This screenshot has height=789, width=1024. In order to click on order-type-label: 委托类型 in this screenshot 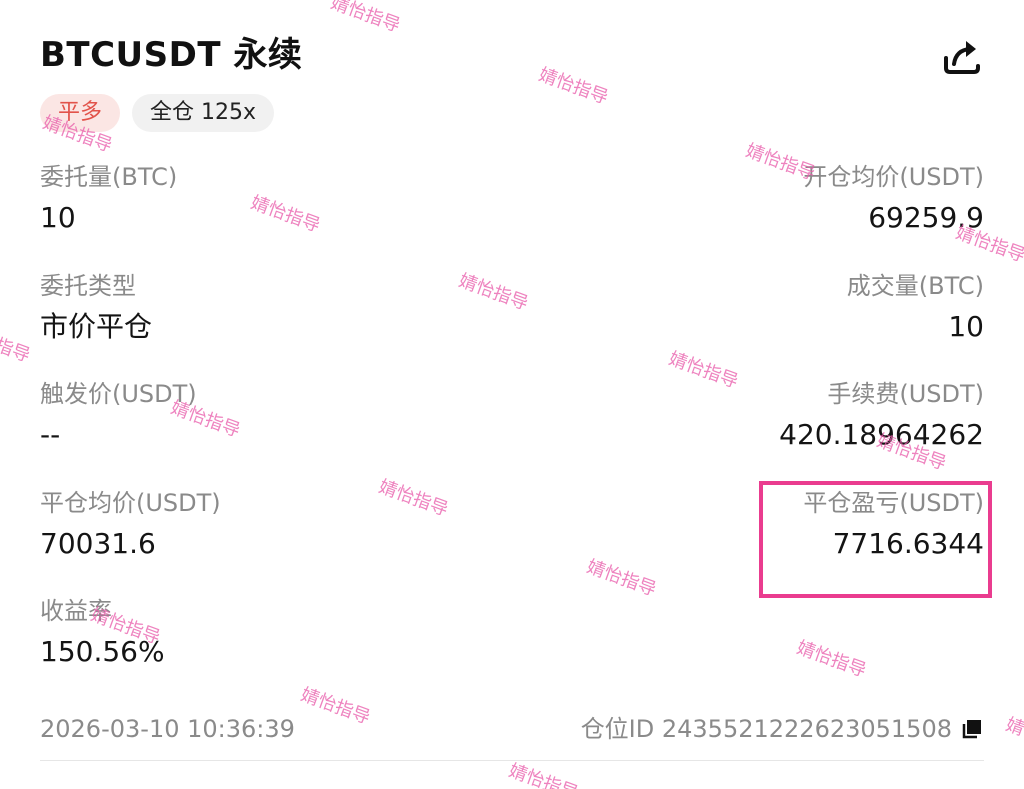, I will do `click(88, 286)`.